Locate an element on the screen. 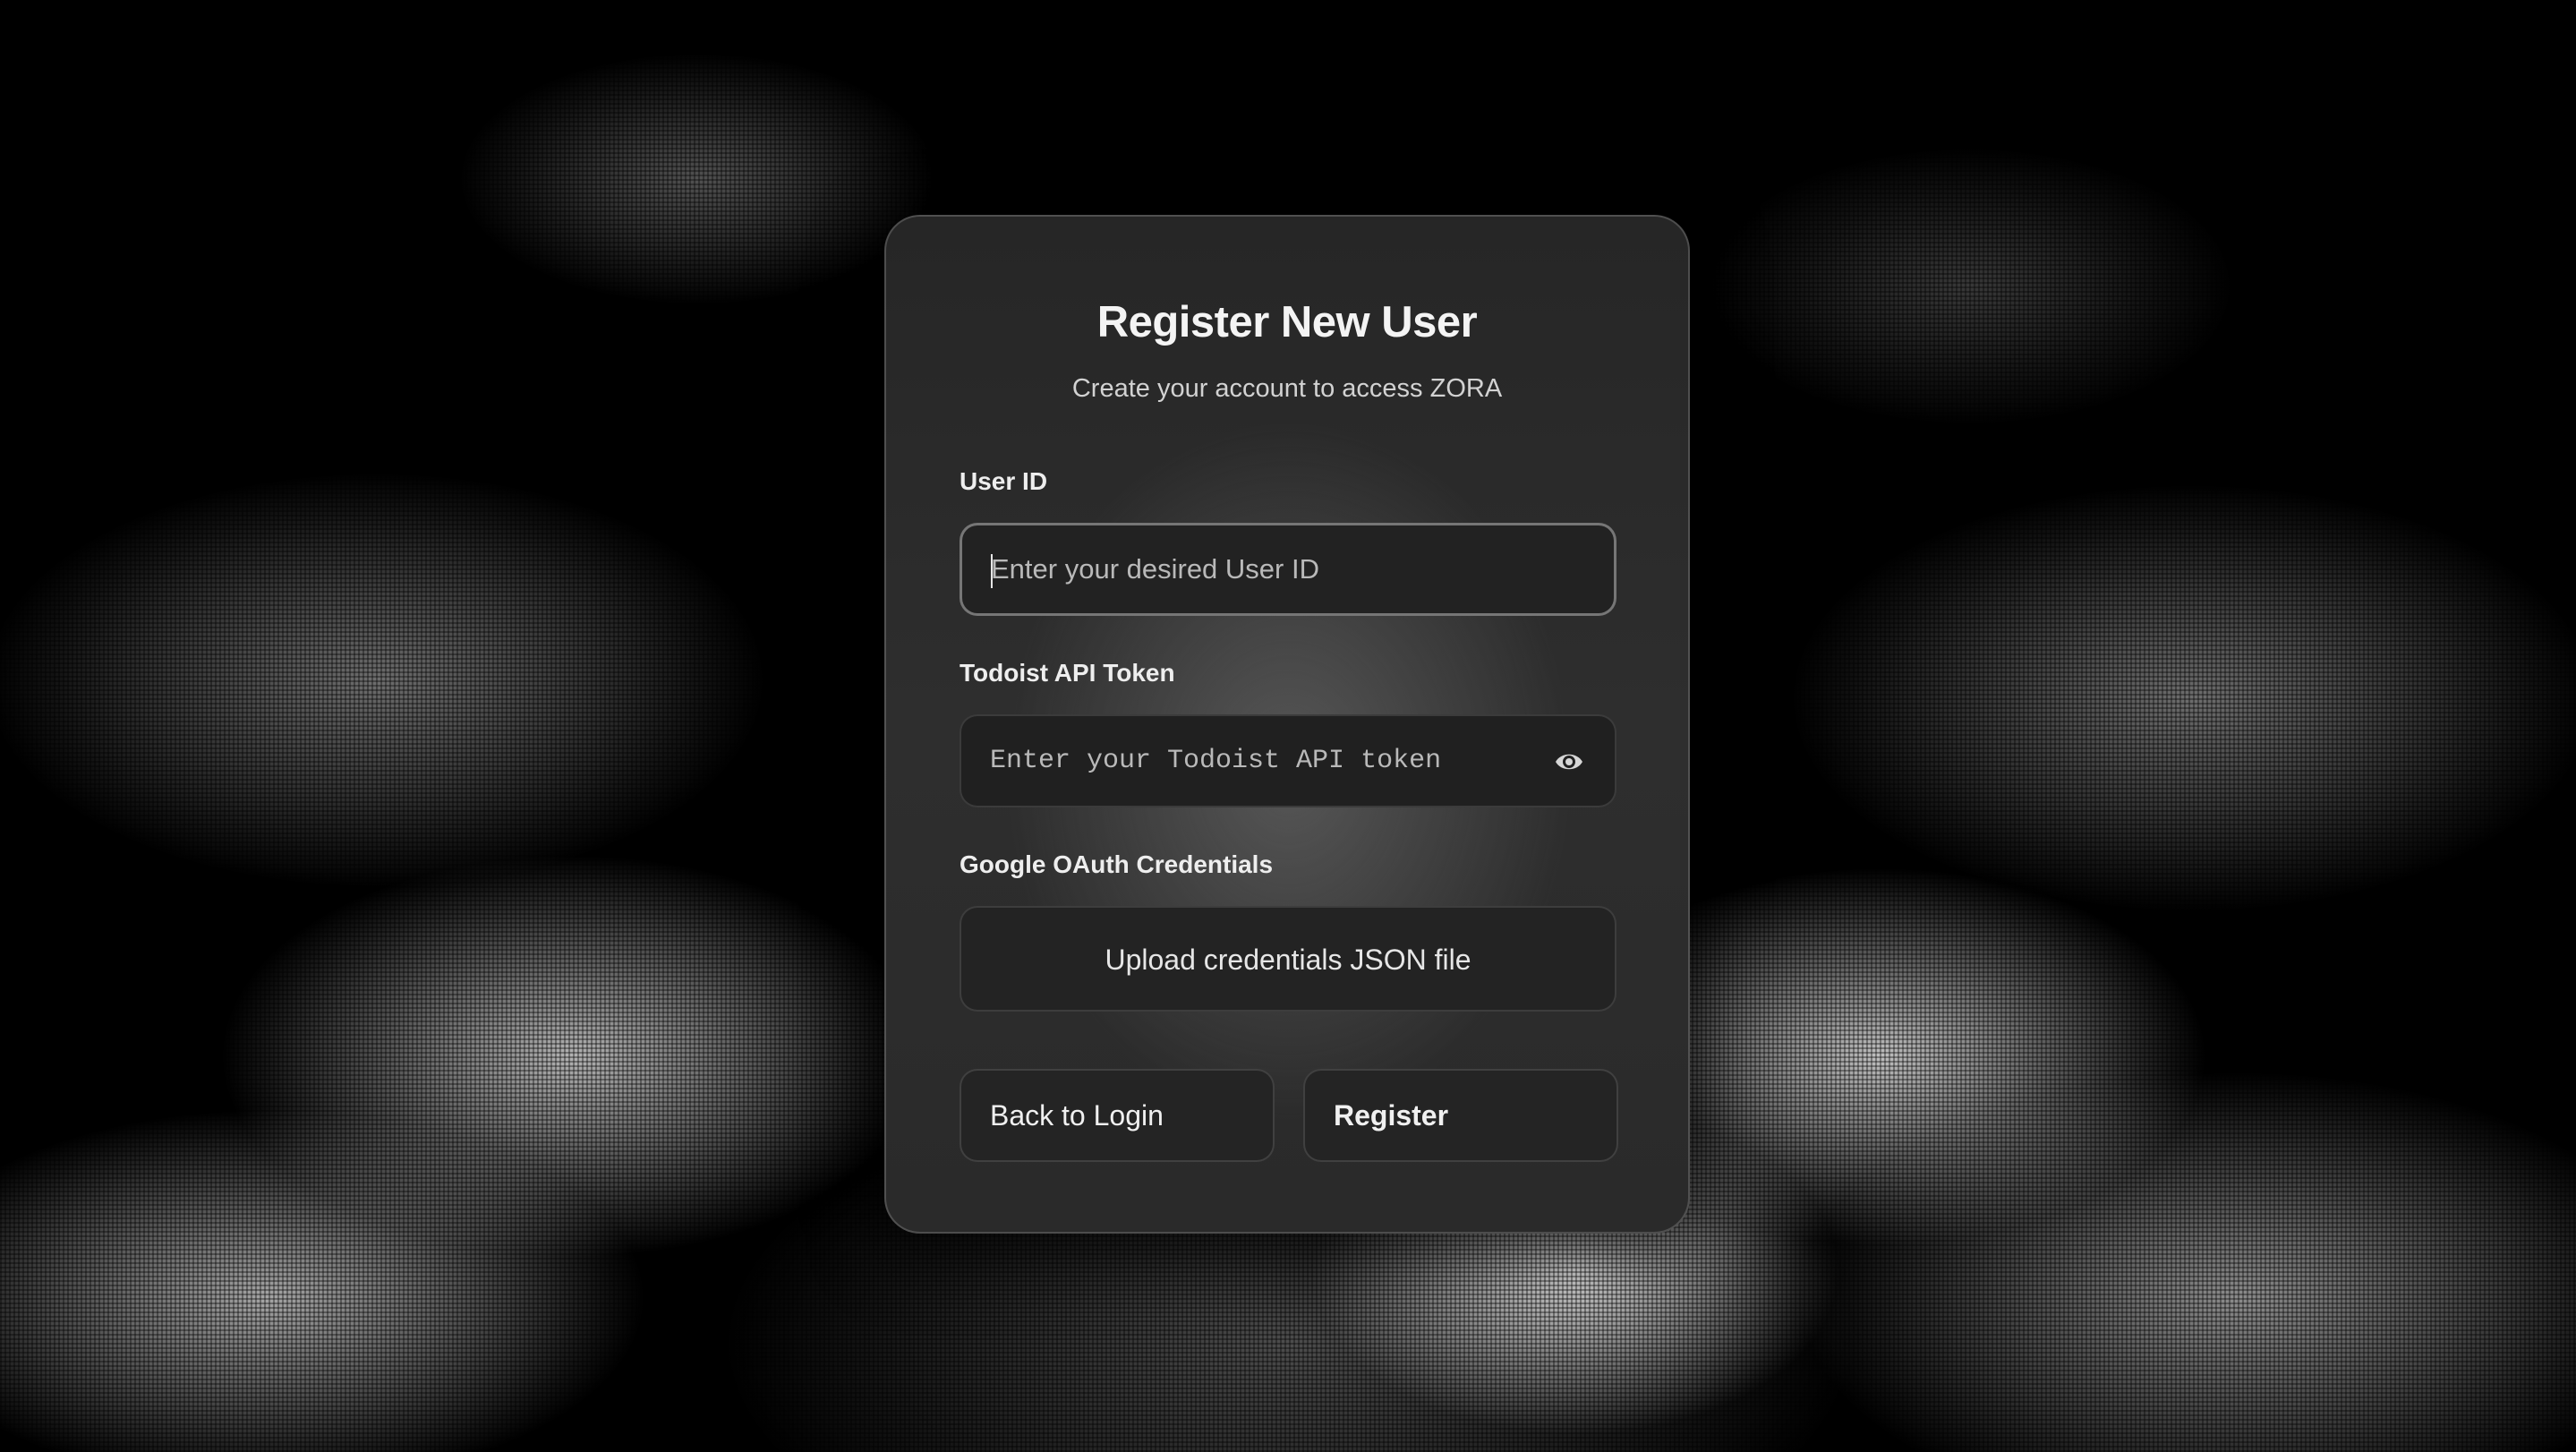  register-button: Register is located at coordinates (1460, 1115).